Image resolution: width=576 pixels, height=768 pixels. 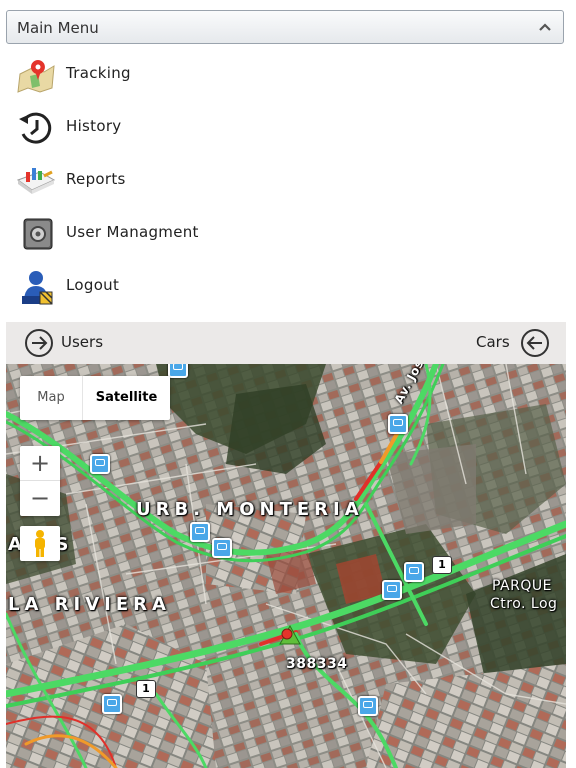 I want to click on history-clock-icon, so click(x=35, y=128).